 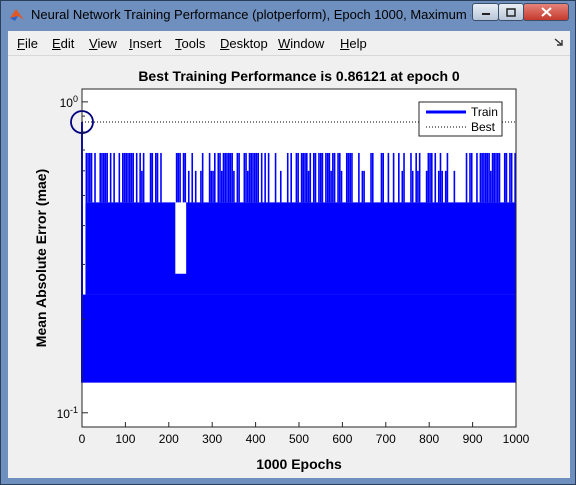 What do you see at coordinates (301, 43) in the screenshot?
I see `menu-window: Window` at bounding box center [301, 43].